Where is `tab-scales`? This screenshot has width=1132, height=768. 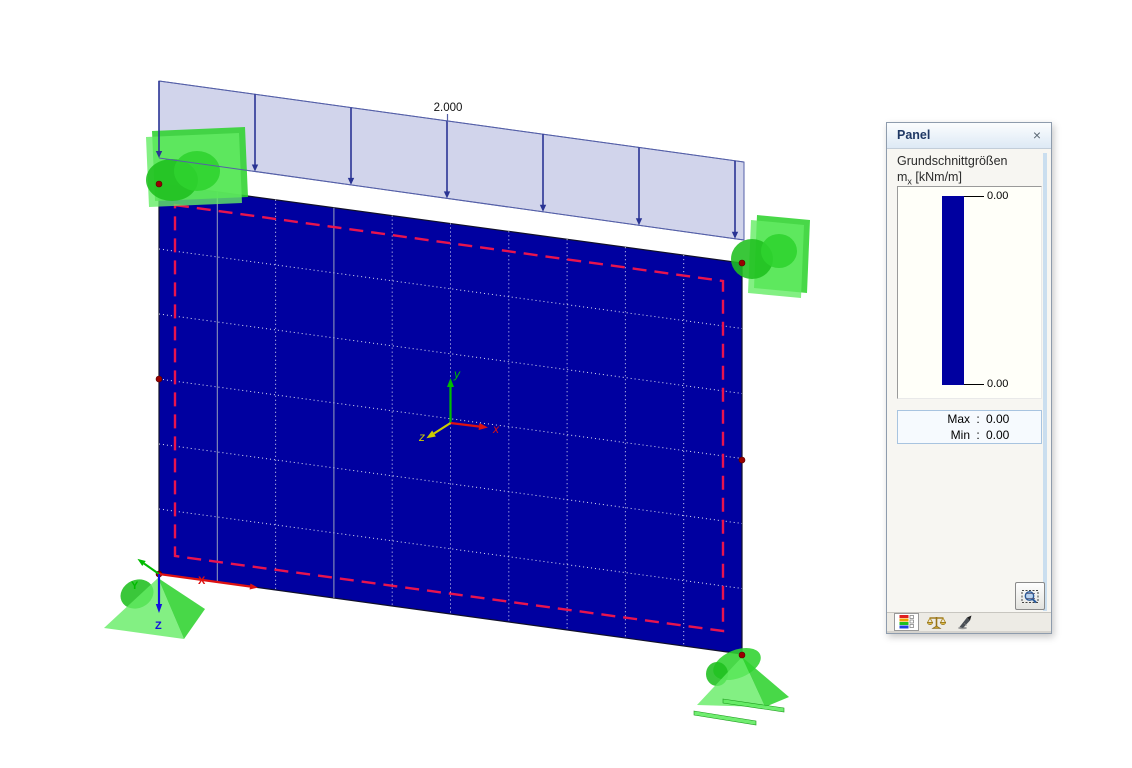
tab-scales is located at coordinates (936, 622).